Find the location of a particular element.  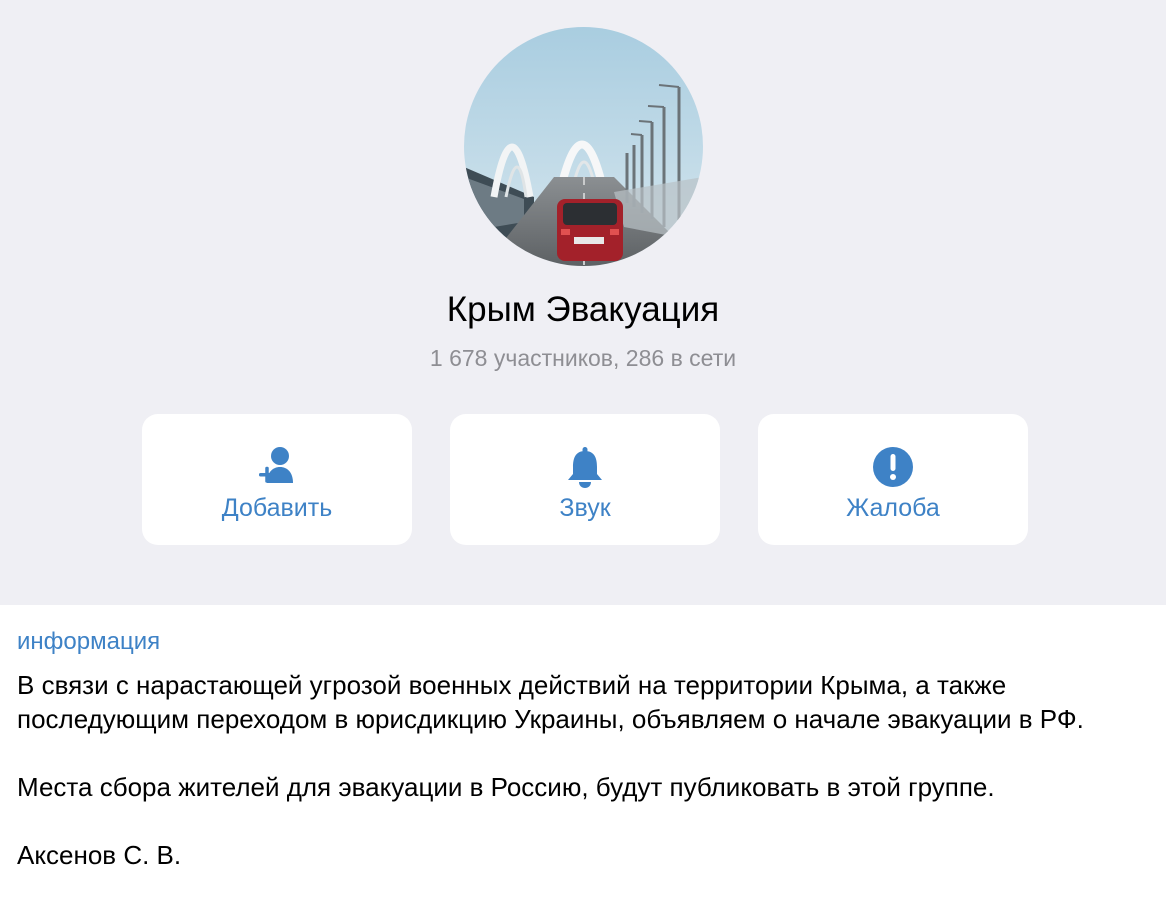

group-avatar is located at coordinates (583, 146).